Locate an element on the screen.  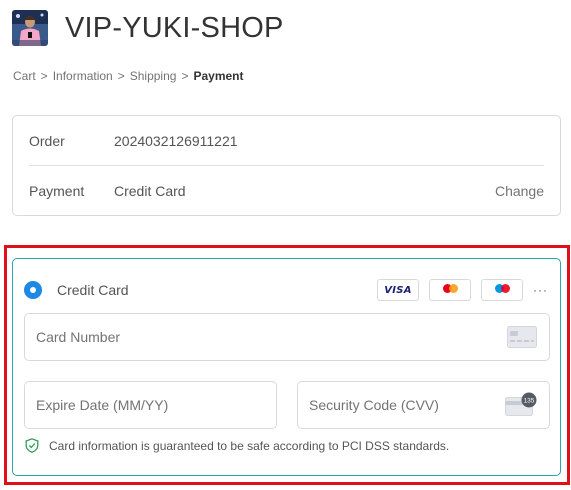
more-cards-icon: ··· is located at coordinates (540, 290).